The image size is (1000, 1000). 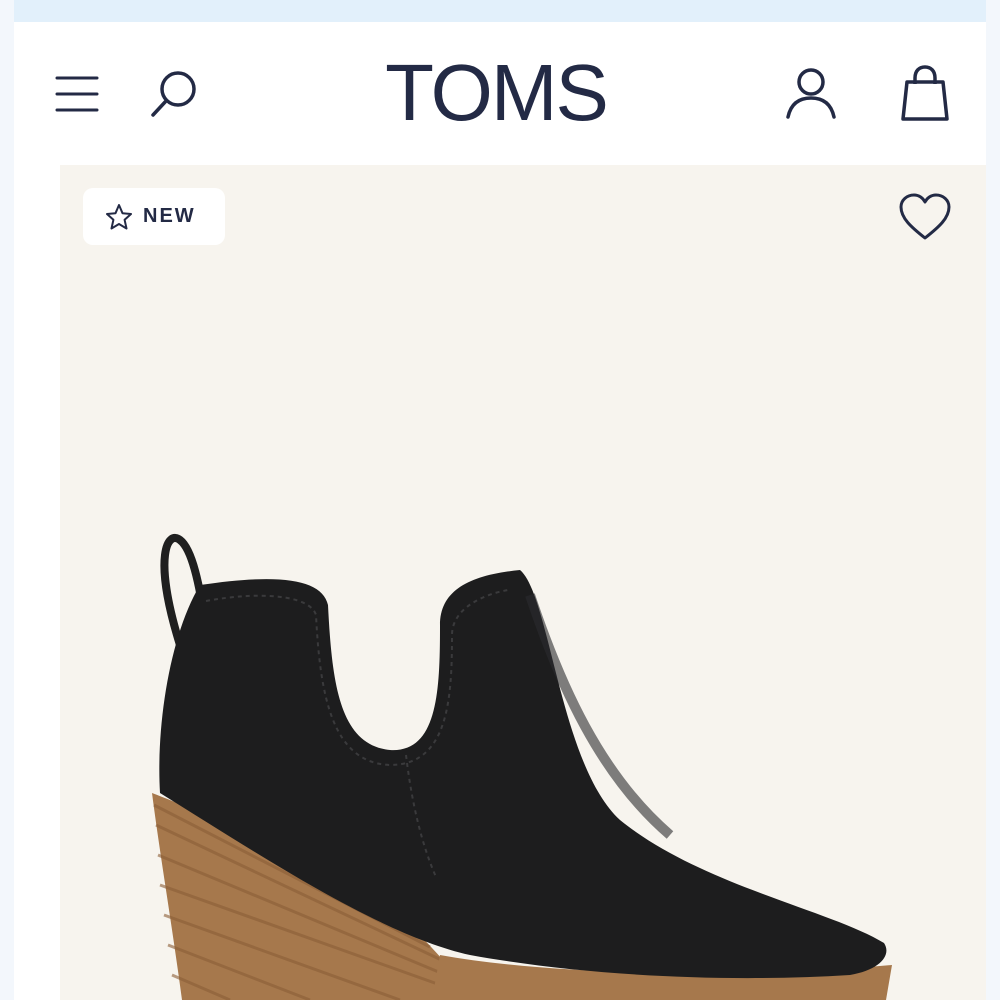 I want to click on shopping-bag-icon, so click(x=925, y=93).